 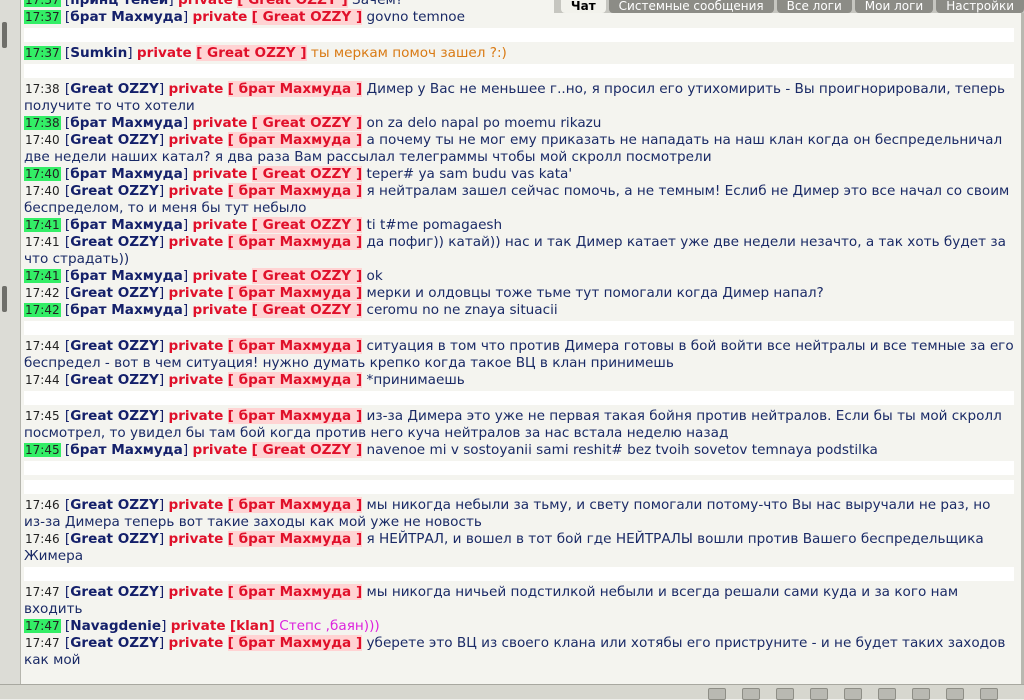 I want to click on tab-settings: Настройки, so click(x=980, y=6).